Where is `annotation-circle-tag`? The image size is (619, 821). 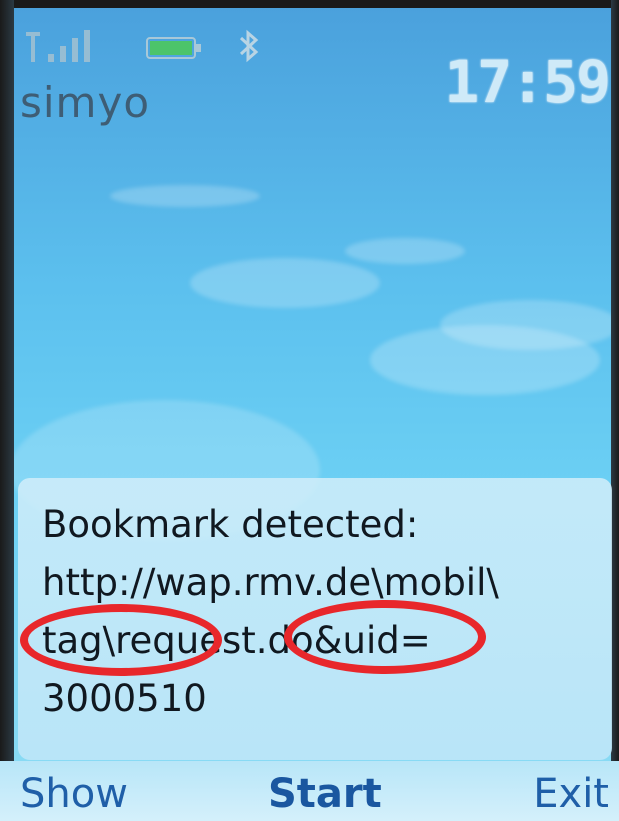
annotation-circle-tag is located at coordinates (121, 640).